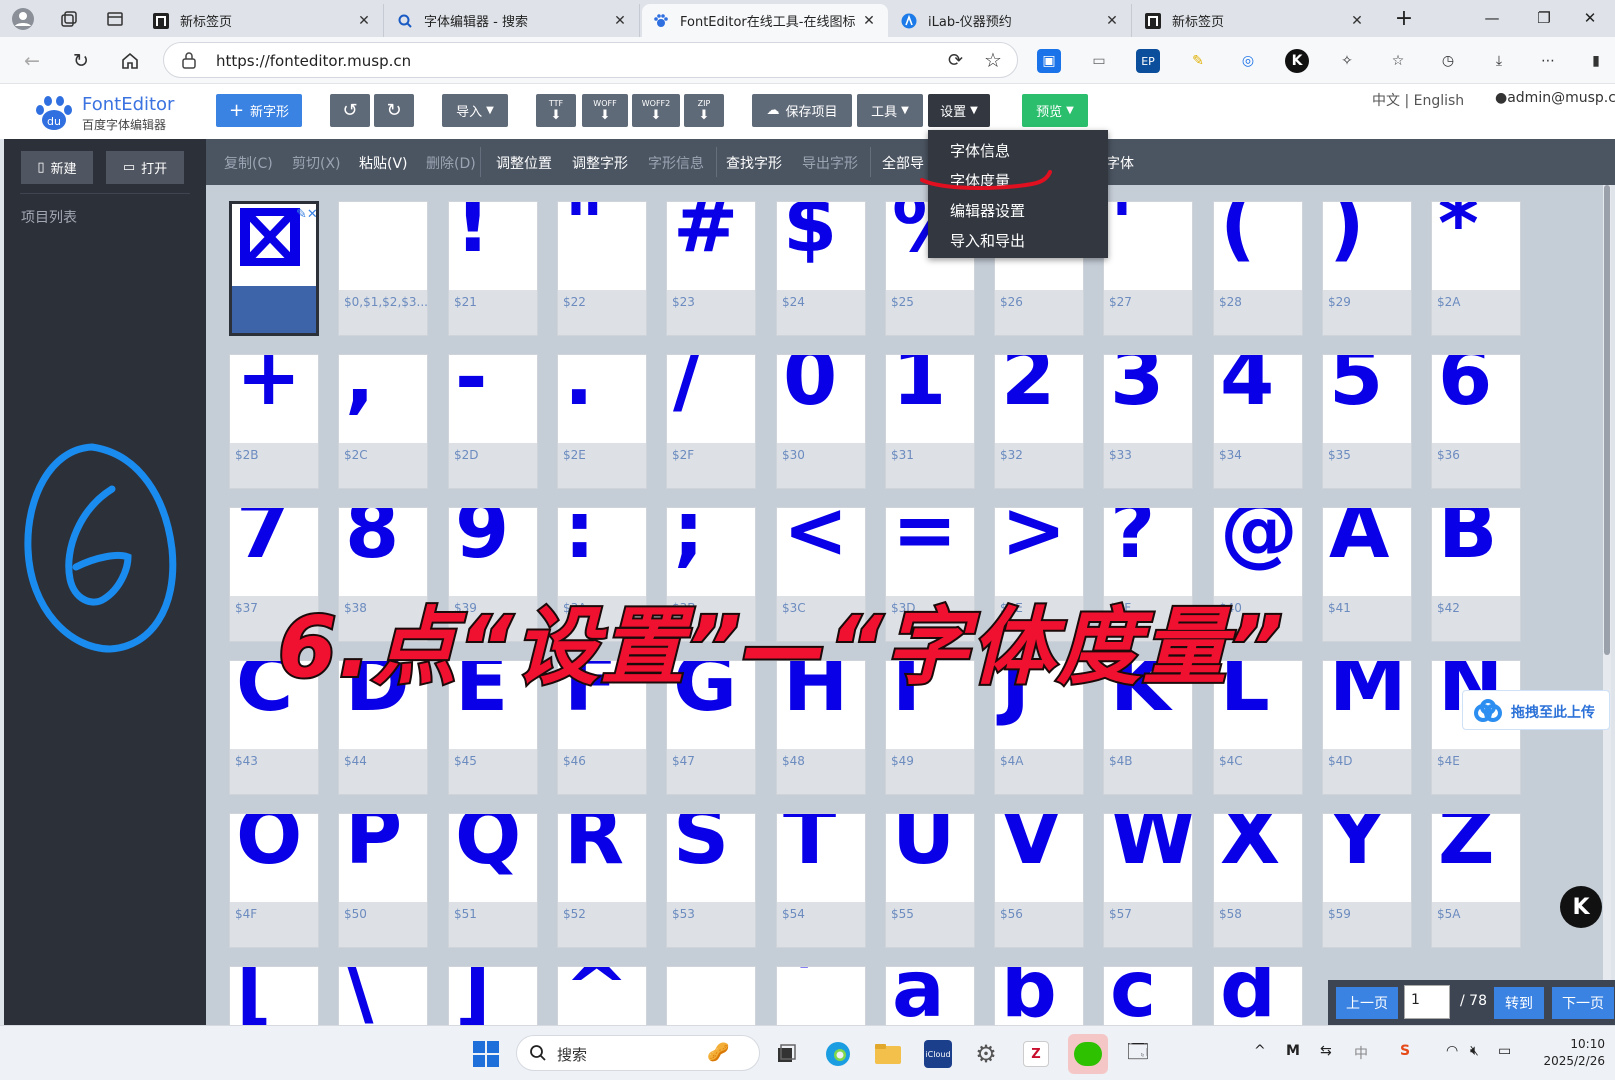  Describe the element at coordinates (602, 268) in the screenshot. I see `glyph-cell: " $22` at that location.